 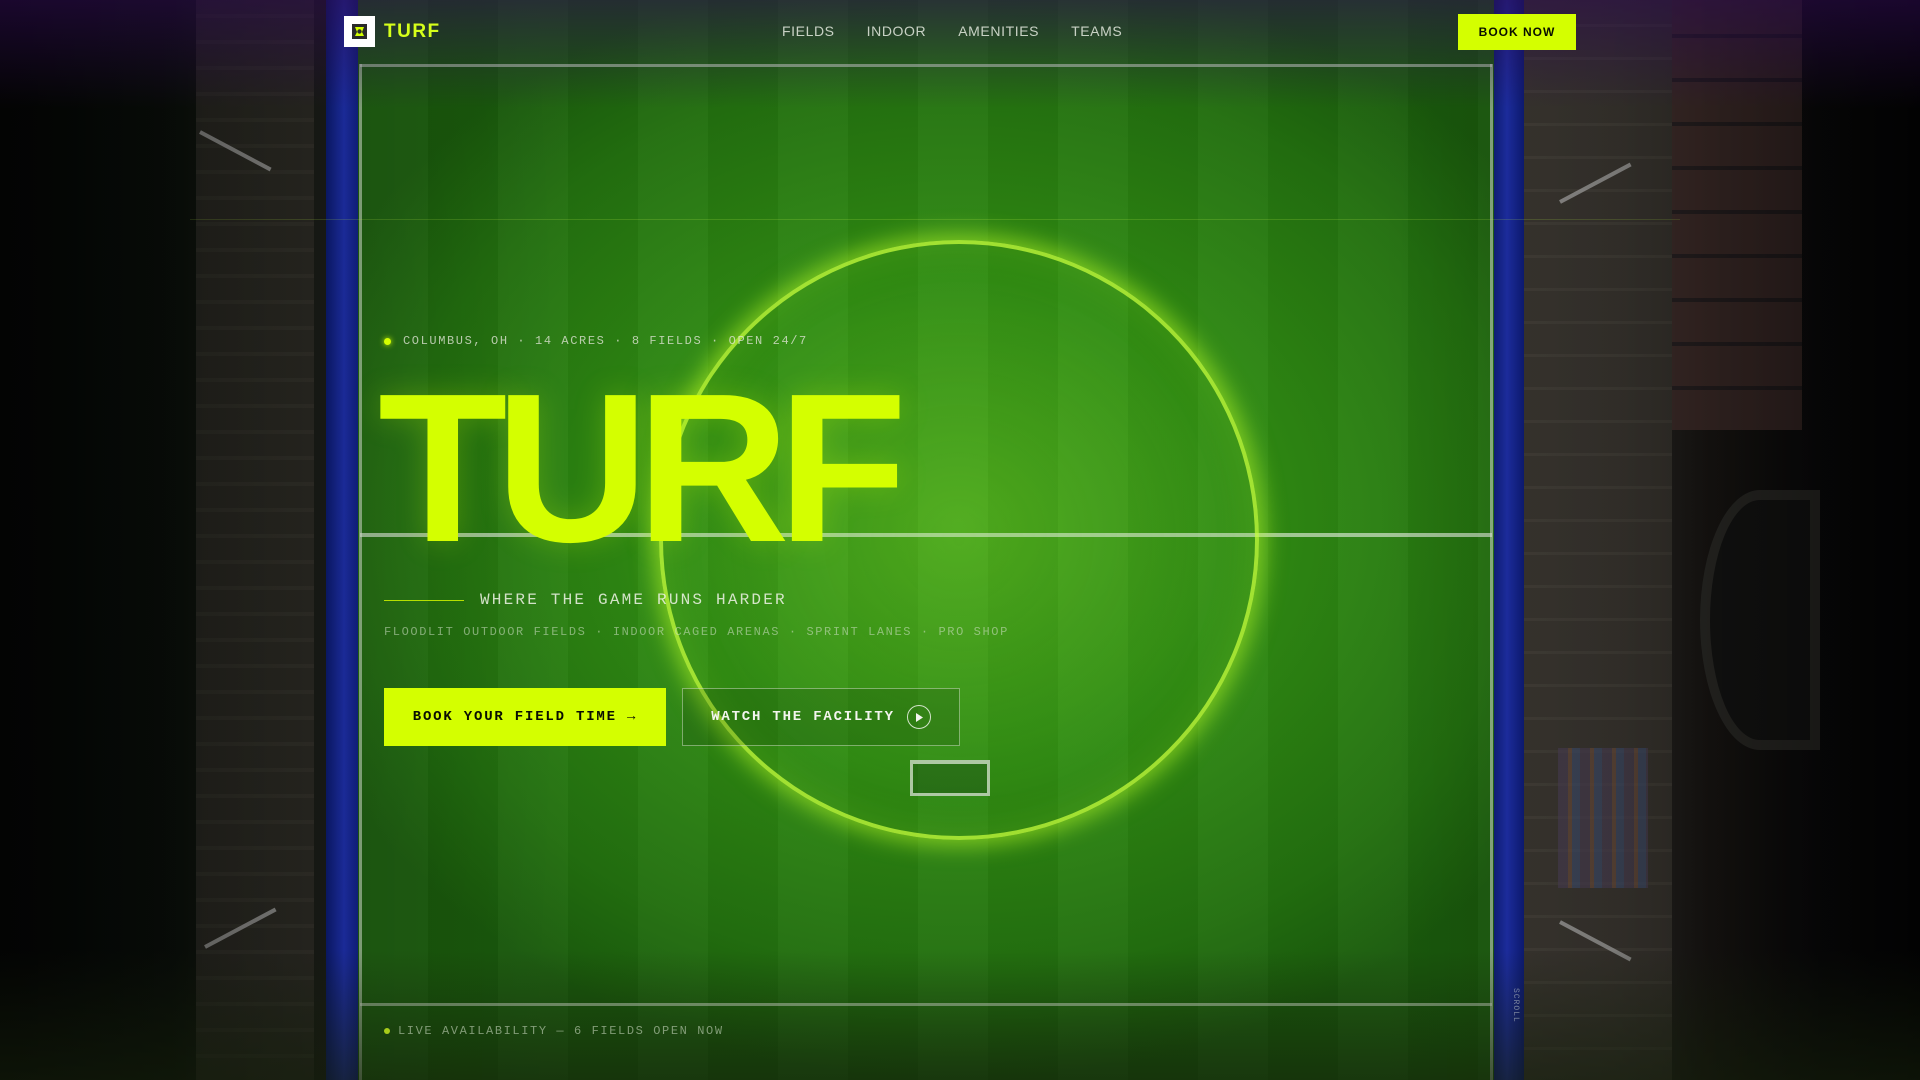 I want to click on watch-facility-button: WATCH THE FACILITY, so click(x=821, y=717).